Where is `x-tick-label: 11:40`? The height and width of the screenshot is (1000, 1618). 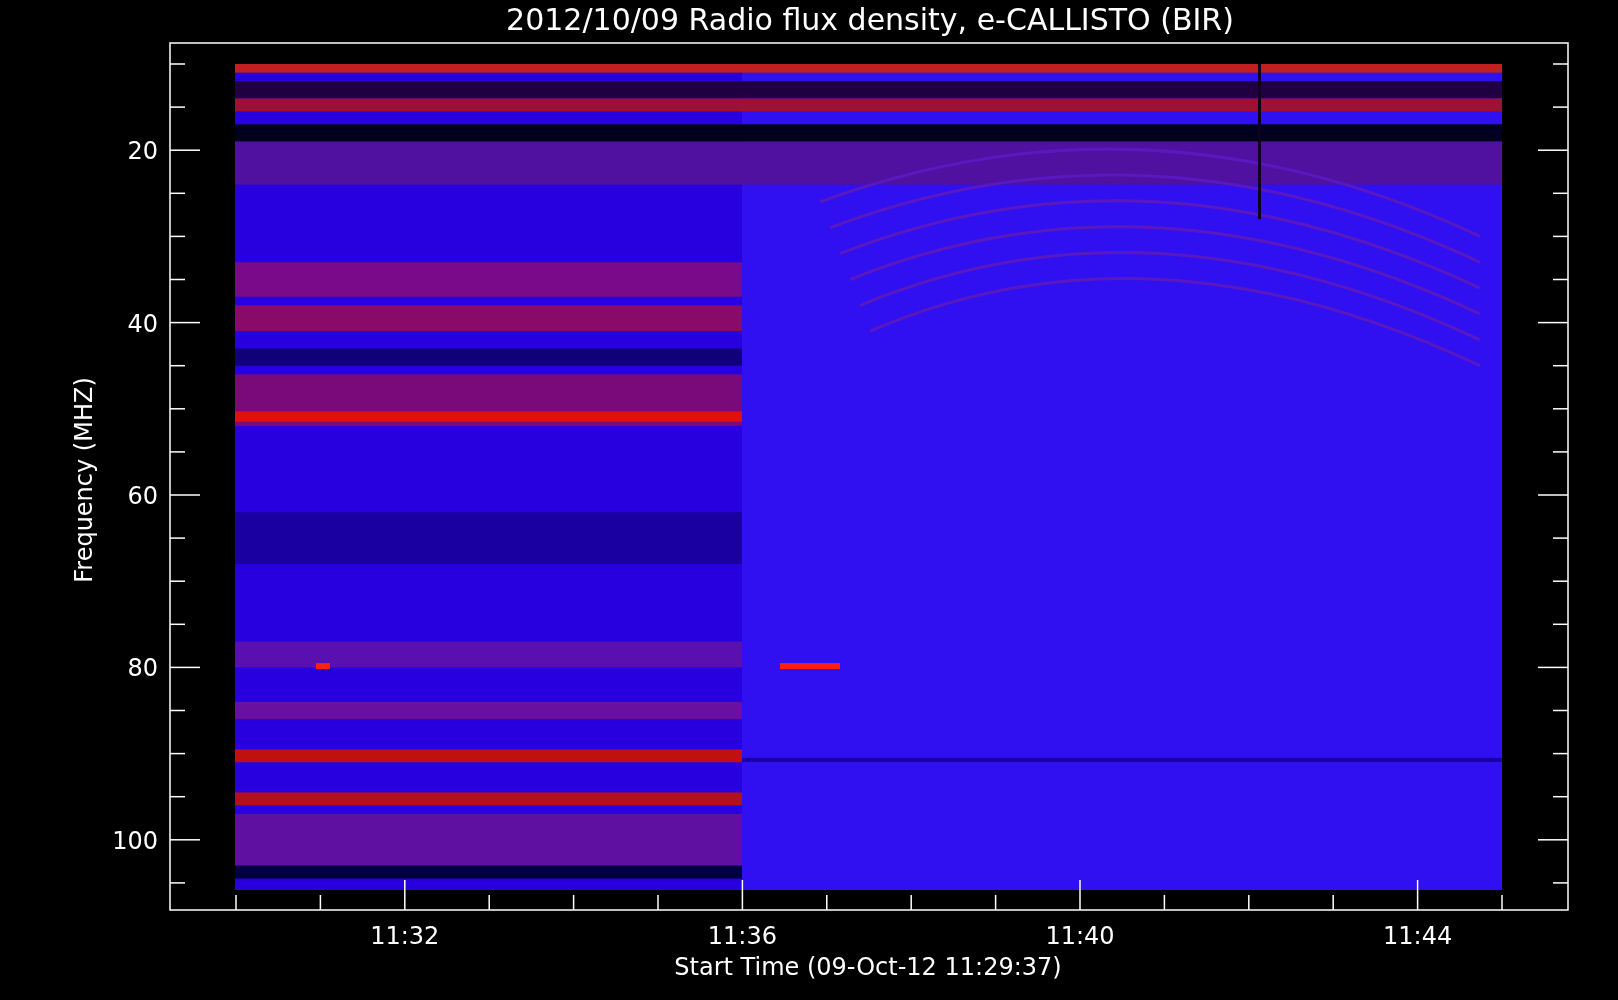
x-tick-label: 11:40 is located at coordinates (1080, 936).